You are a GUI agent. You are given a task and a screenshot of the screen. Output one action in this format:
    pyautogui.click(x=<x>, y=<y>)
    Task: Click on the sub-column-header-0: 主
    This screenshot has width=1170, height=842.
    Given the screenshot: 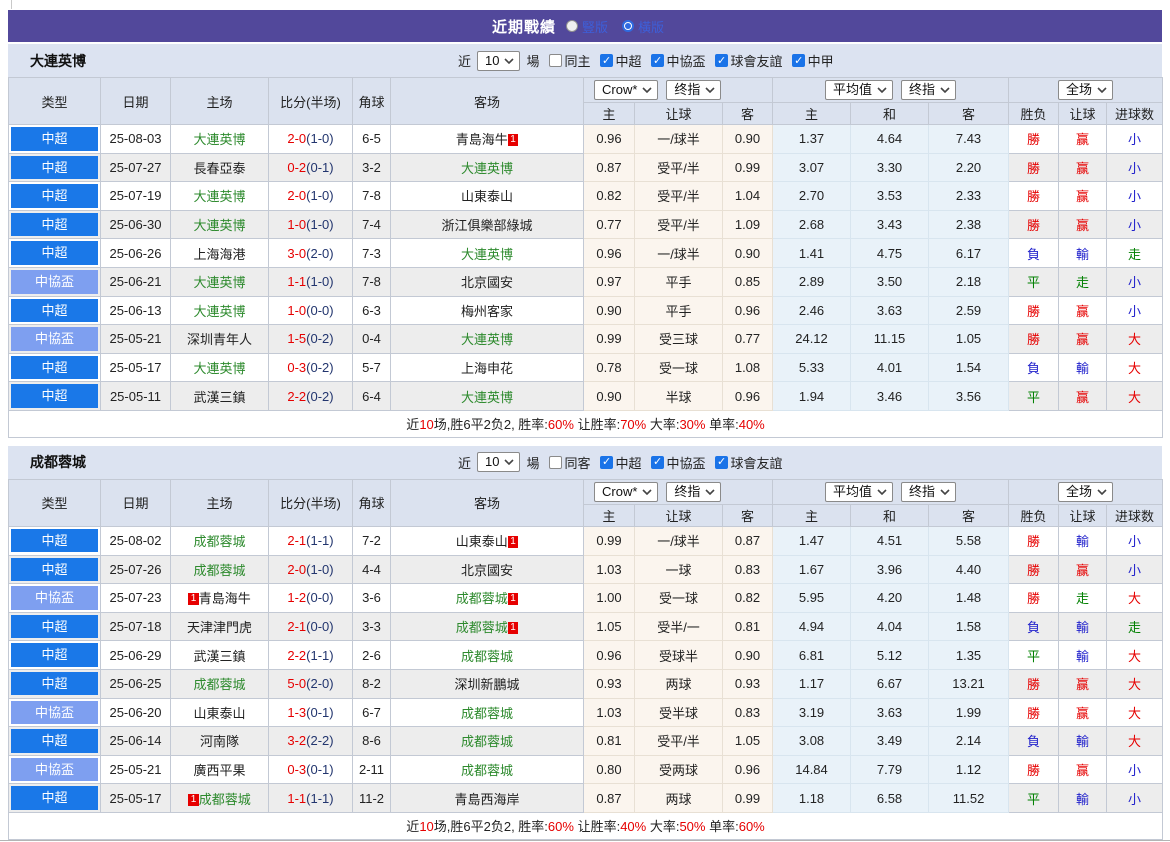 What is the action you would take?
    pyautogui.click(x=609, y=113)
    